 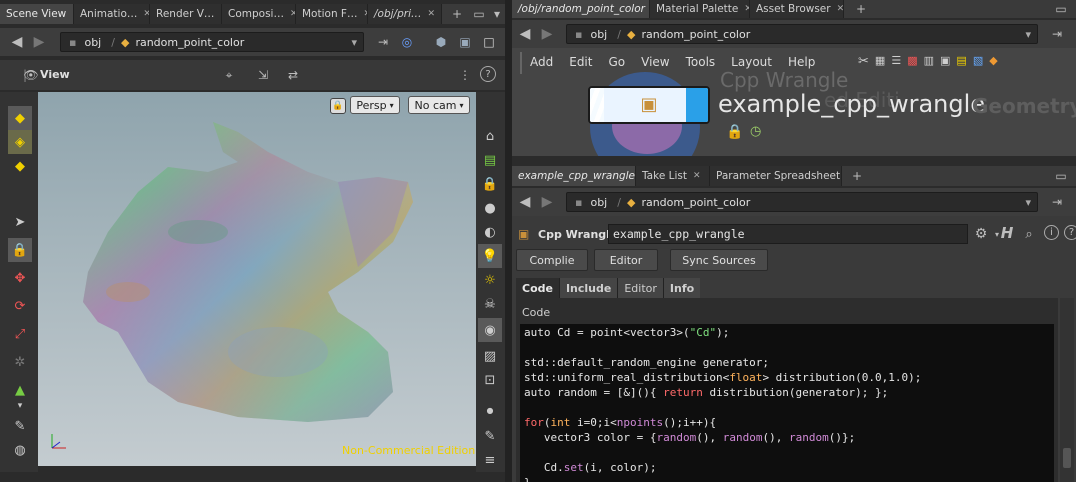 What do you see at coordinates (797, 9) in the screenshot?
I see `tab-right_top_tabs-2: Asset Browser ✕` at bounding box center [797, 9].